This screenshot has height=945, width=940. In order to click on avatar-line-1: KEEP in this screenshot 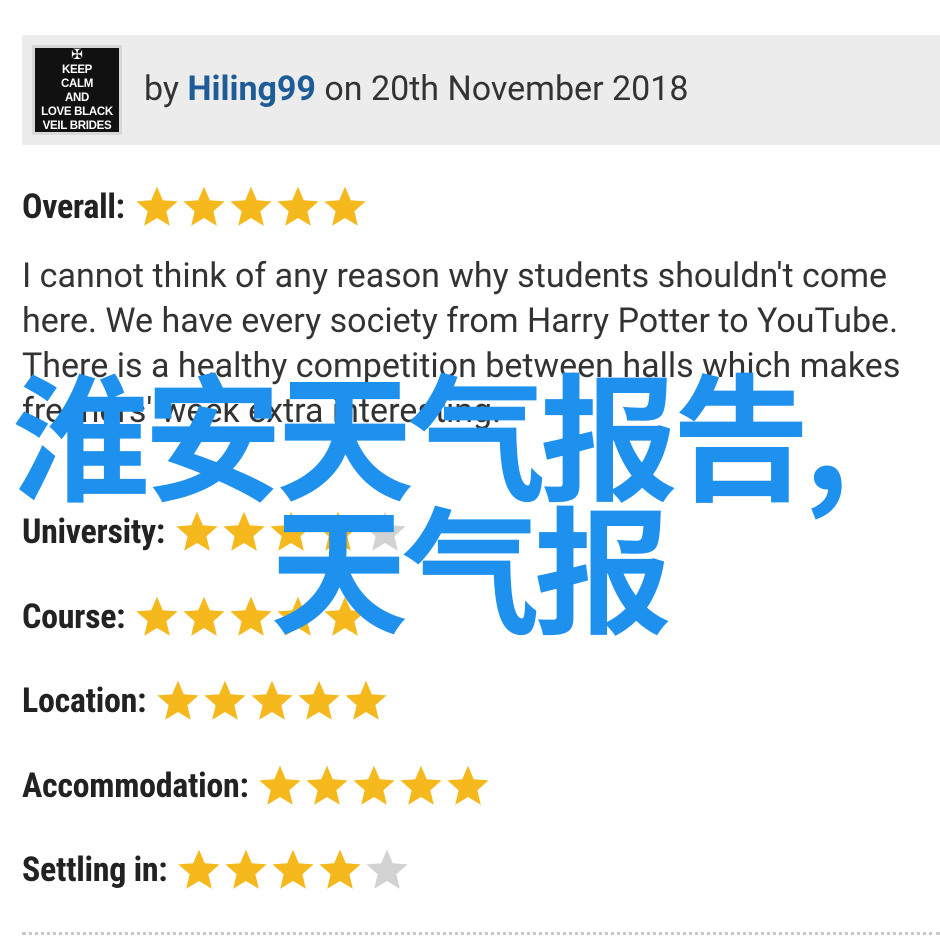, I will do `click(77, 70)`.